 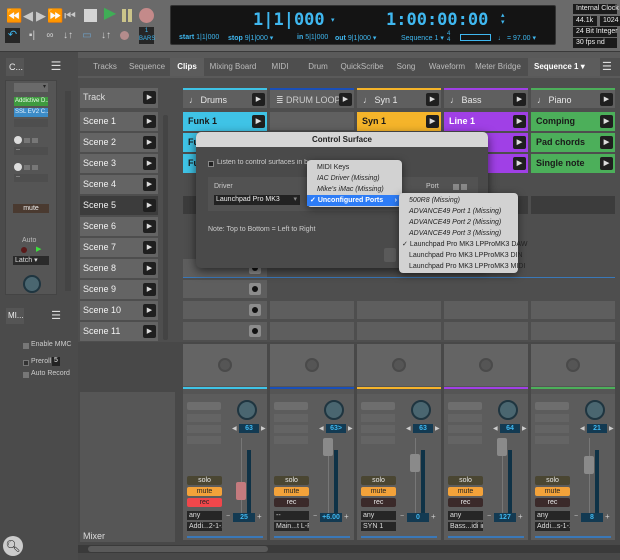 What do you see at coordinates (486, 98) in the screenshot?
I see `track-header-bass: ♩ Bass ▶` at bounding box center [486, 98].